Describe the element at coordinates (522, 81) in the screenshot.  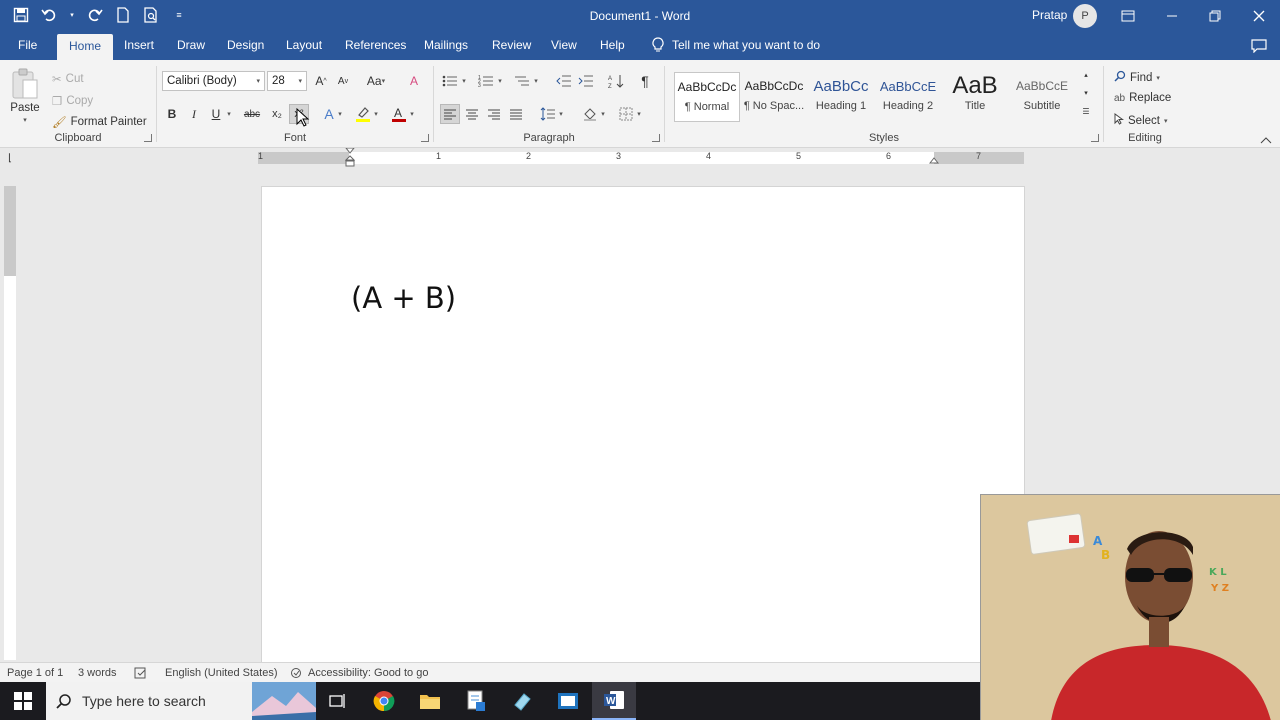
I see `multilevel-list-icon` at that location.